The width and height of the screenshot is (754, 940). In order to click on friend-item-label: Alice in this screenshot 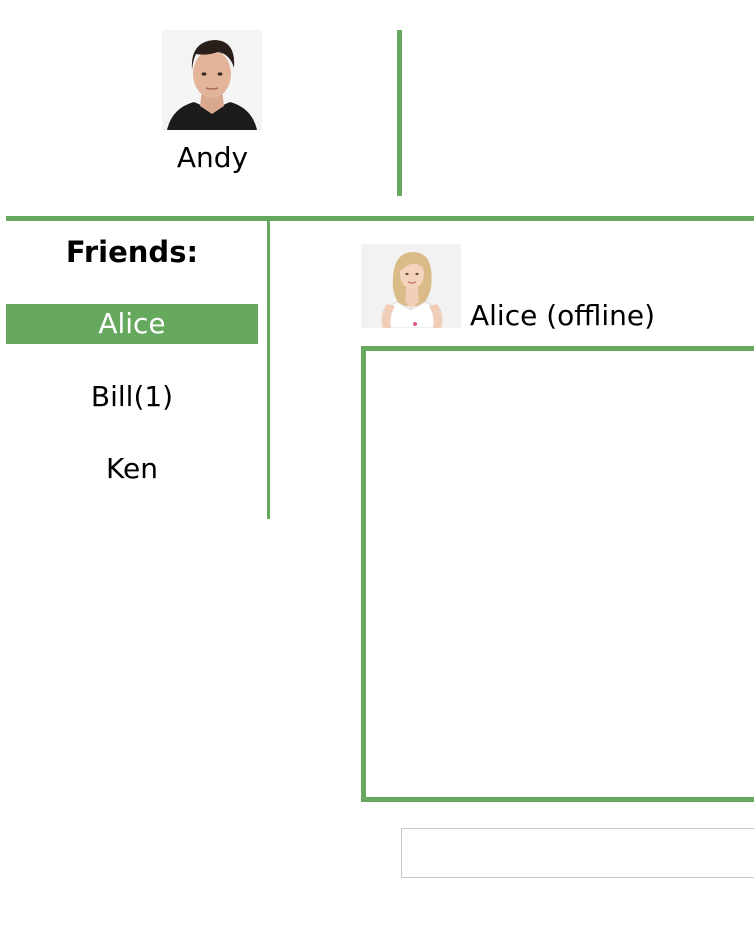, I will do `click(132, 323)`.